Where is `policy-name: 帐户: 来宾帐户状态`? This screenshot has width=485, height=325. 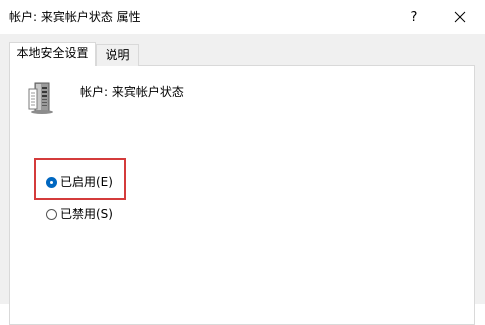 policy-name: 帐户: 来宾帐户状态 is located at coordinates (132, 92).